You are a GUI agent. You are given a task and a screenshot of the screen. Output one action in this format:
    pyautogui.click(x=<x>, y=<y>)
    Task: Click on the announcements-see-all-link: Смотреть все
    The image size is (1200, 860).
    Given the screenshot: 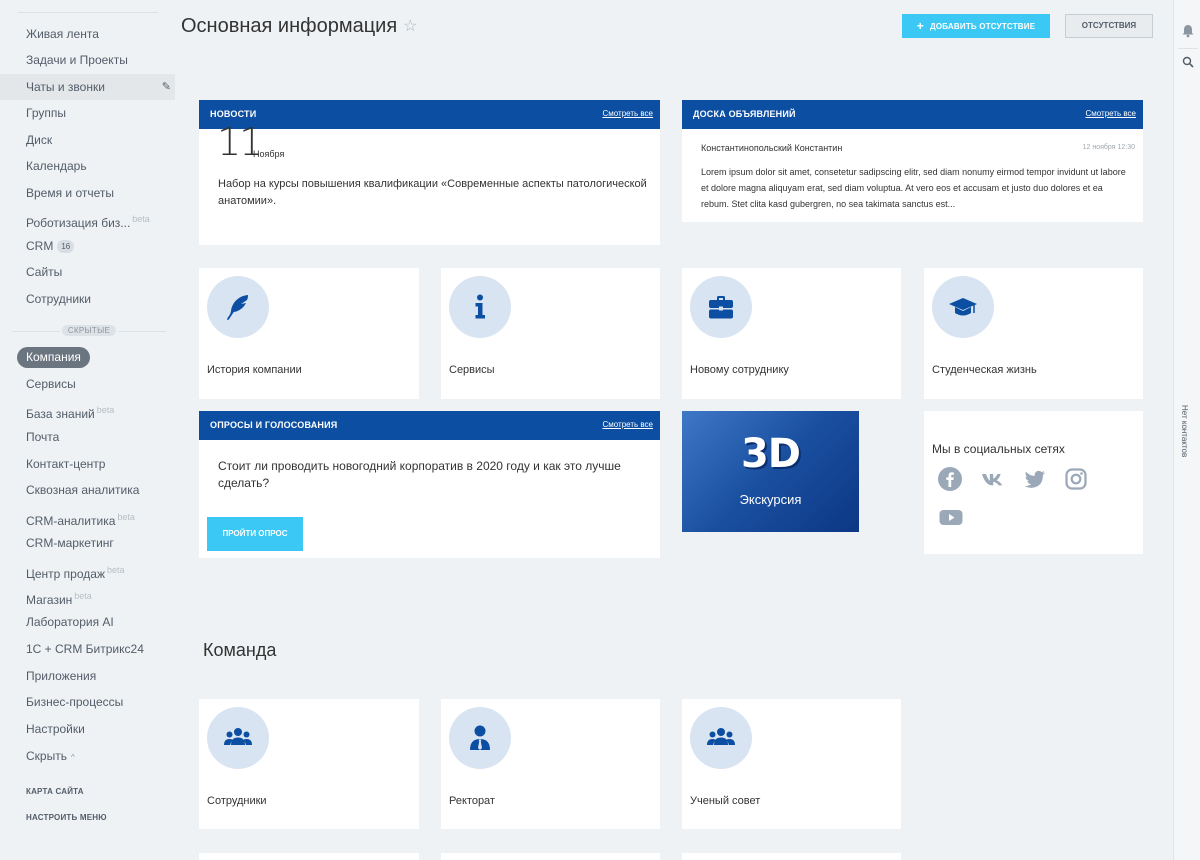 What is the action you would take?
    pyautogui.click(x=1110, y=114)
    